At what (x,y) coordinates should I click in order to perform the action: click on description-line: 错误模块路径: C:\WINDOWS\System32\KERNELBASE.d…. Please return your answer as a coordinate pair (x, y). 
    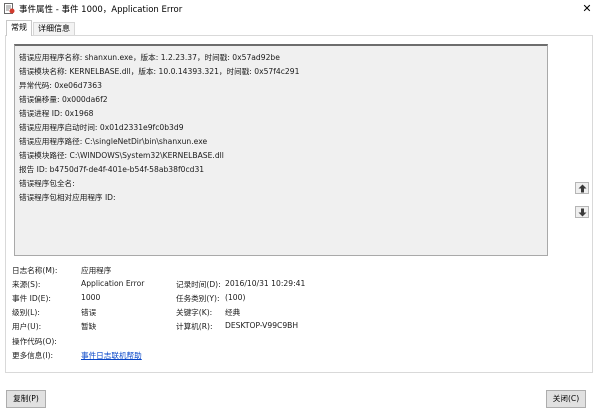
    Looking at the image, I should click on (121, 155).